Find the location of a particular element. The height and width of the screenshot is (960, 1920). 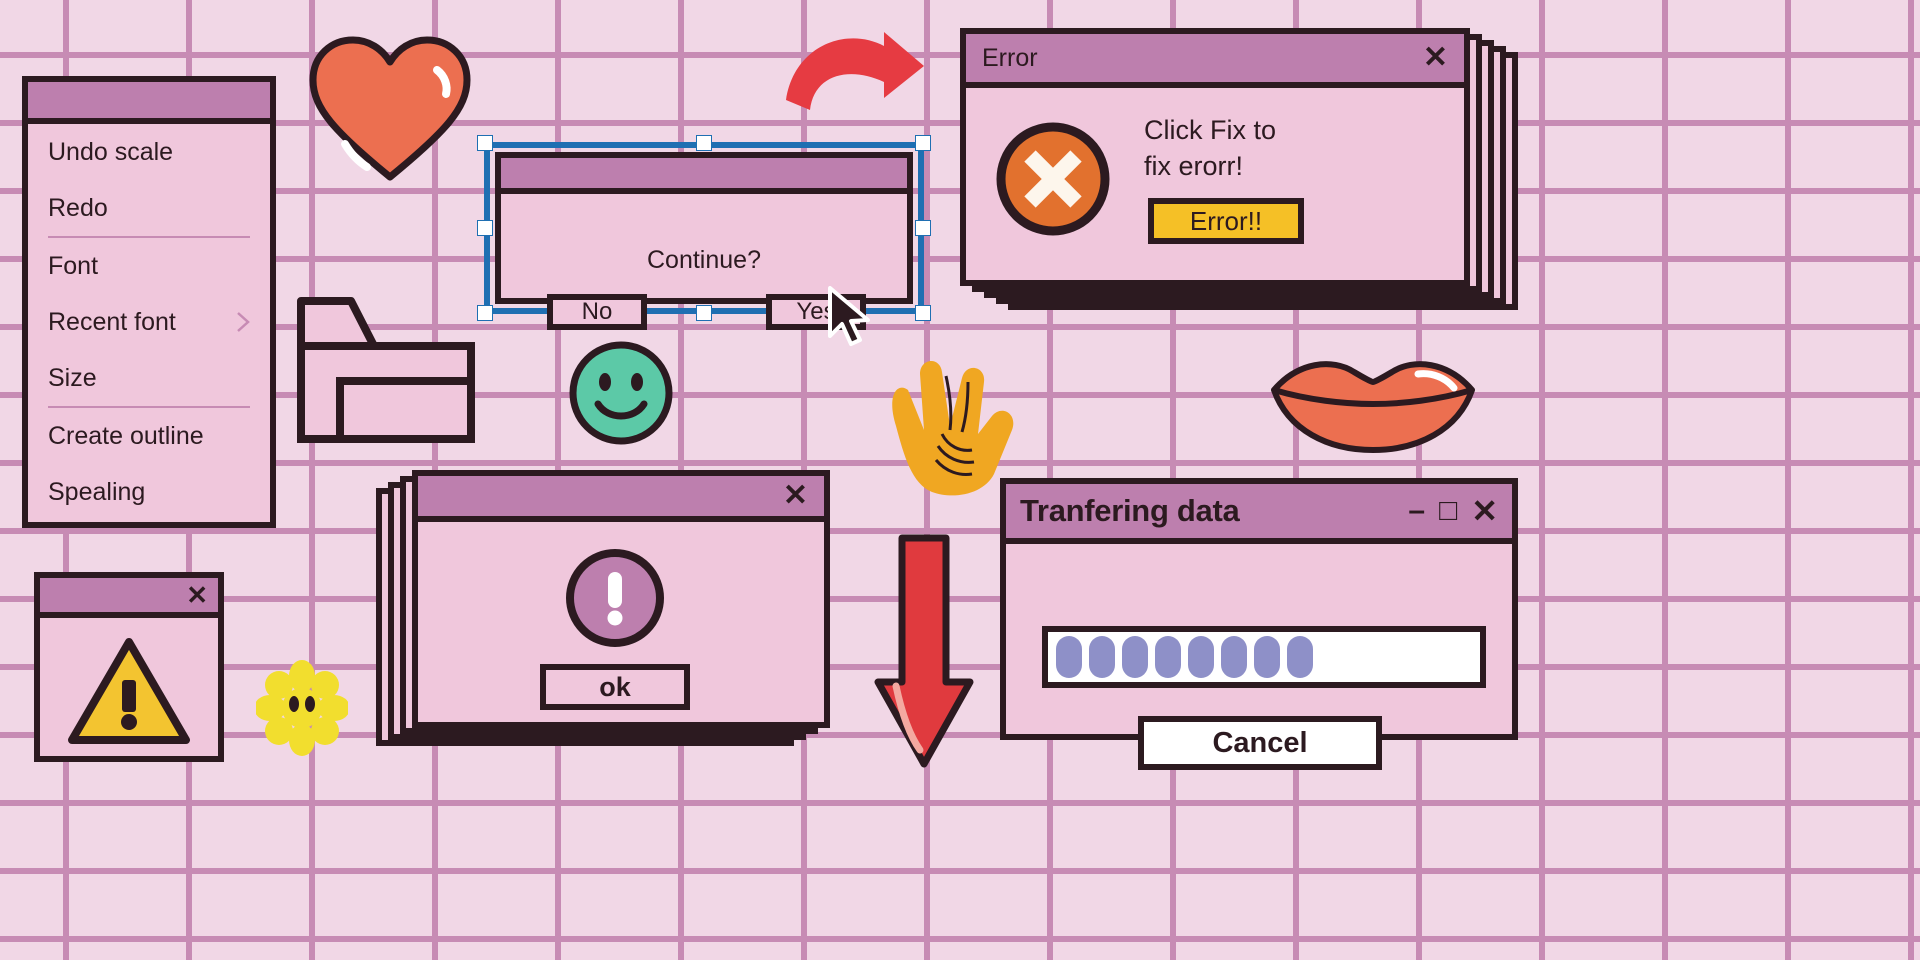

resize-handle-s is located at coordinates (704, 313).